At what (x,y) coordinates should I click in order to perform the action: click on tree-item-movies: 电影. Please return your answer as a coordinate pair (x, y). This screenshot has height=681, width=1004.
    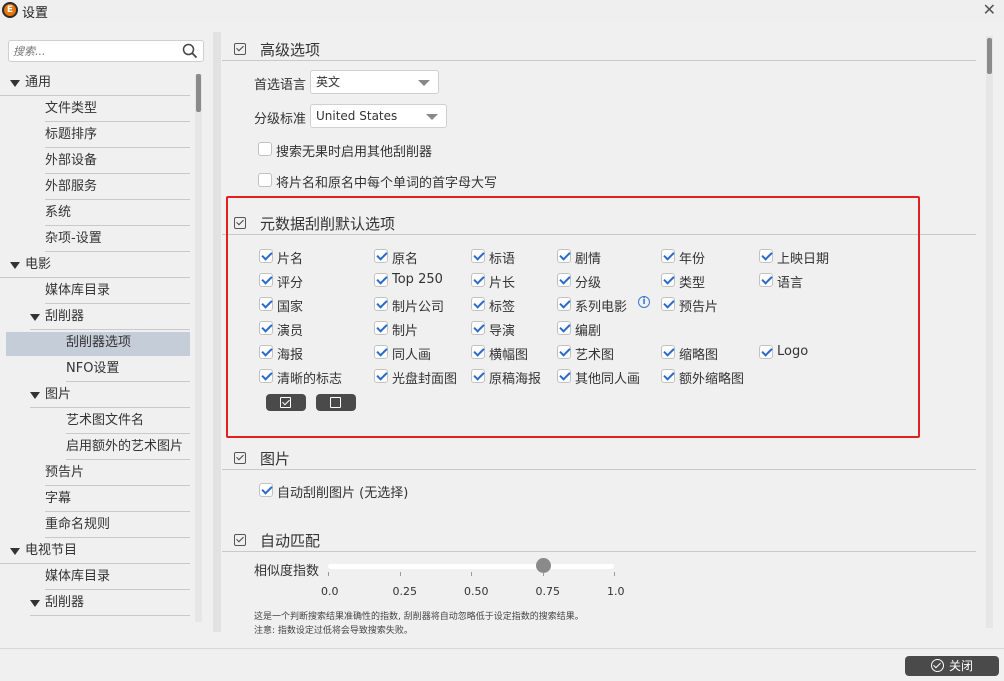
    Looking at the image, I should click on (95, 266).